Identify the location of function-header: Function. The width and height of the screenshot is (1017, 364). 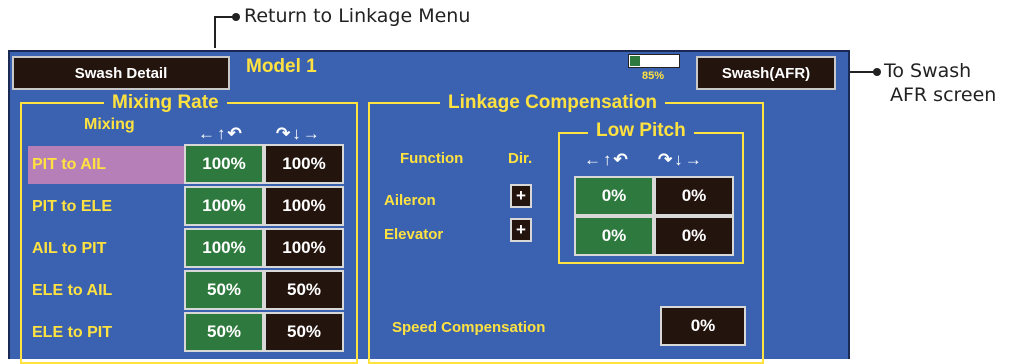
(432, 158).